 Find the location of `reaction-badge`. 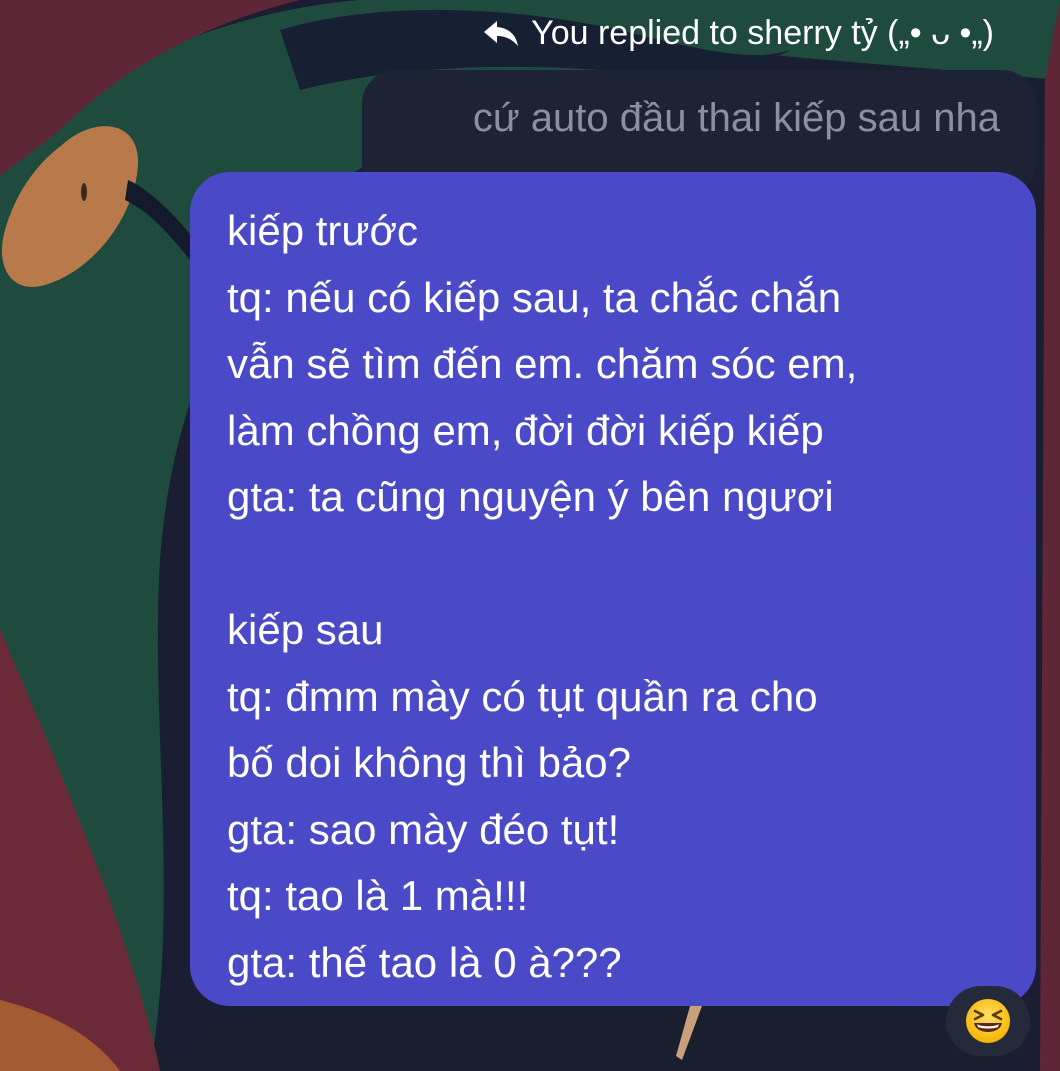

reaction-badge is located at coordinates (988, 1021).